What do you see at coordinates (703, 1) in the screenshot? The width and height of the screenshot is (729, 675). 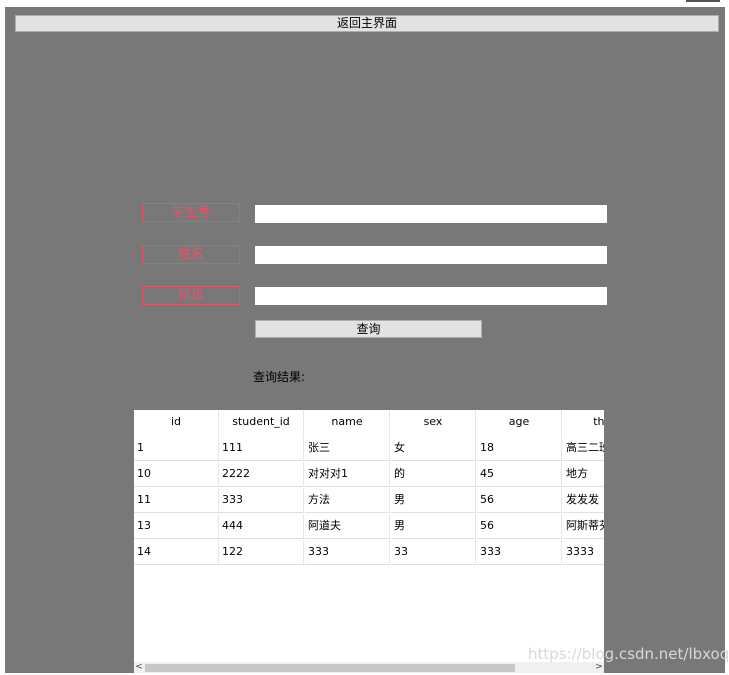 I see `top-line` at bounding box center [703, 1].